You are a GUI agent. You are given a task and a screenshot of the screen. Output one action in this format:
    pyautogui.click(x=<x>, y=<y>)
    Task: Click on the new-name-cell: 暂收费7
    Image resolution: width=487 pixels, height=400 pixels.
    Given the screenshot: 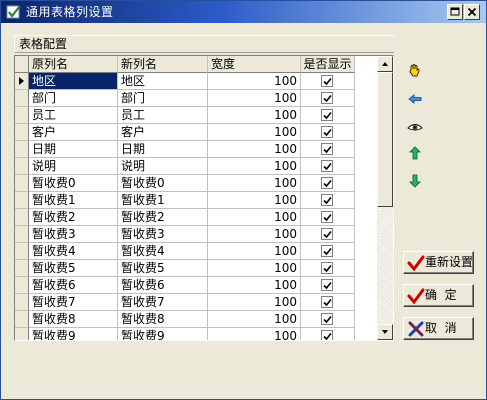 What is the action you would take?
    pyautogui.click(x=163, y=302)
    